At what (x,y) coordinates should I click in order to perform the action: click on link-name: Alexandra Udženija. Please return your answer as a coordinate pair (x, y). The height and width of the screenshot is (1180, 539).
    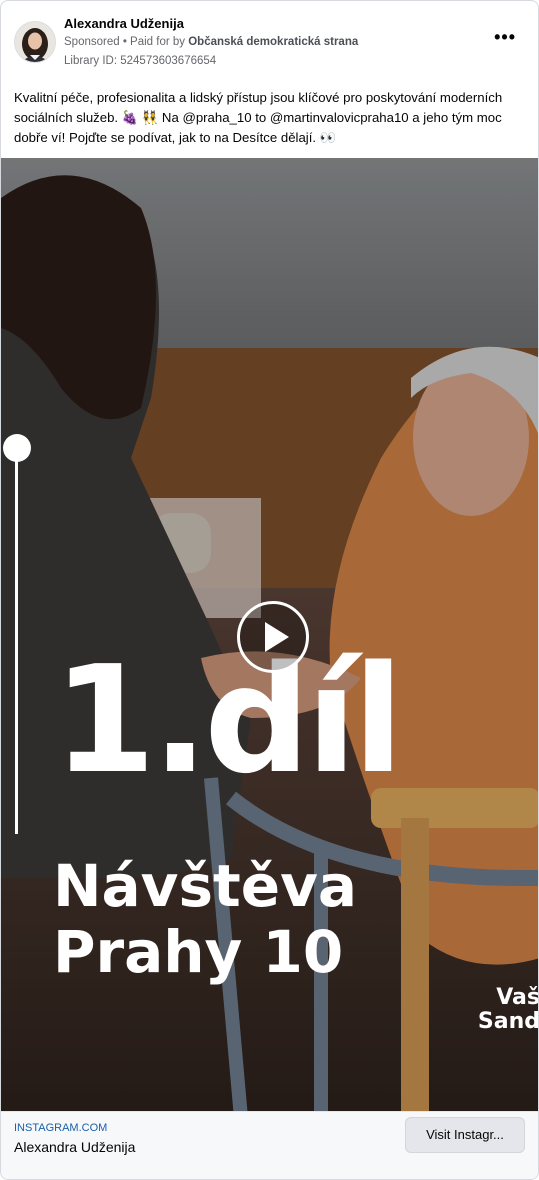
    Looking at the image, I should click on (75, 1147).